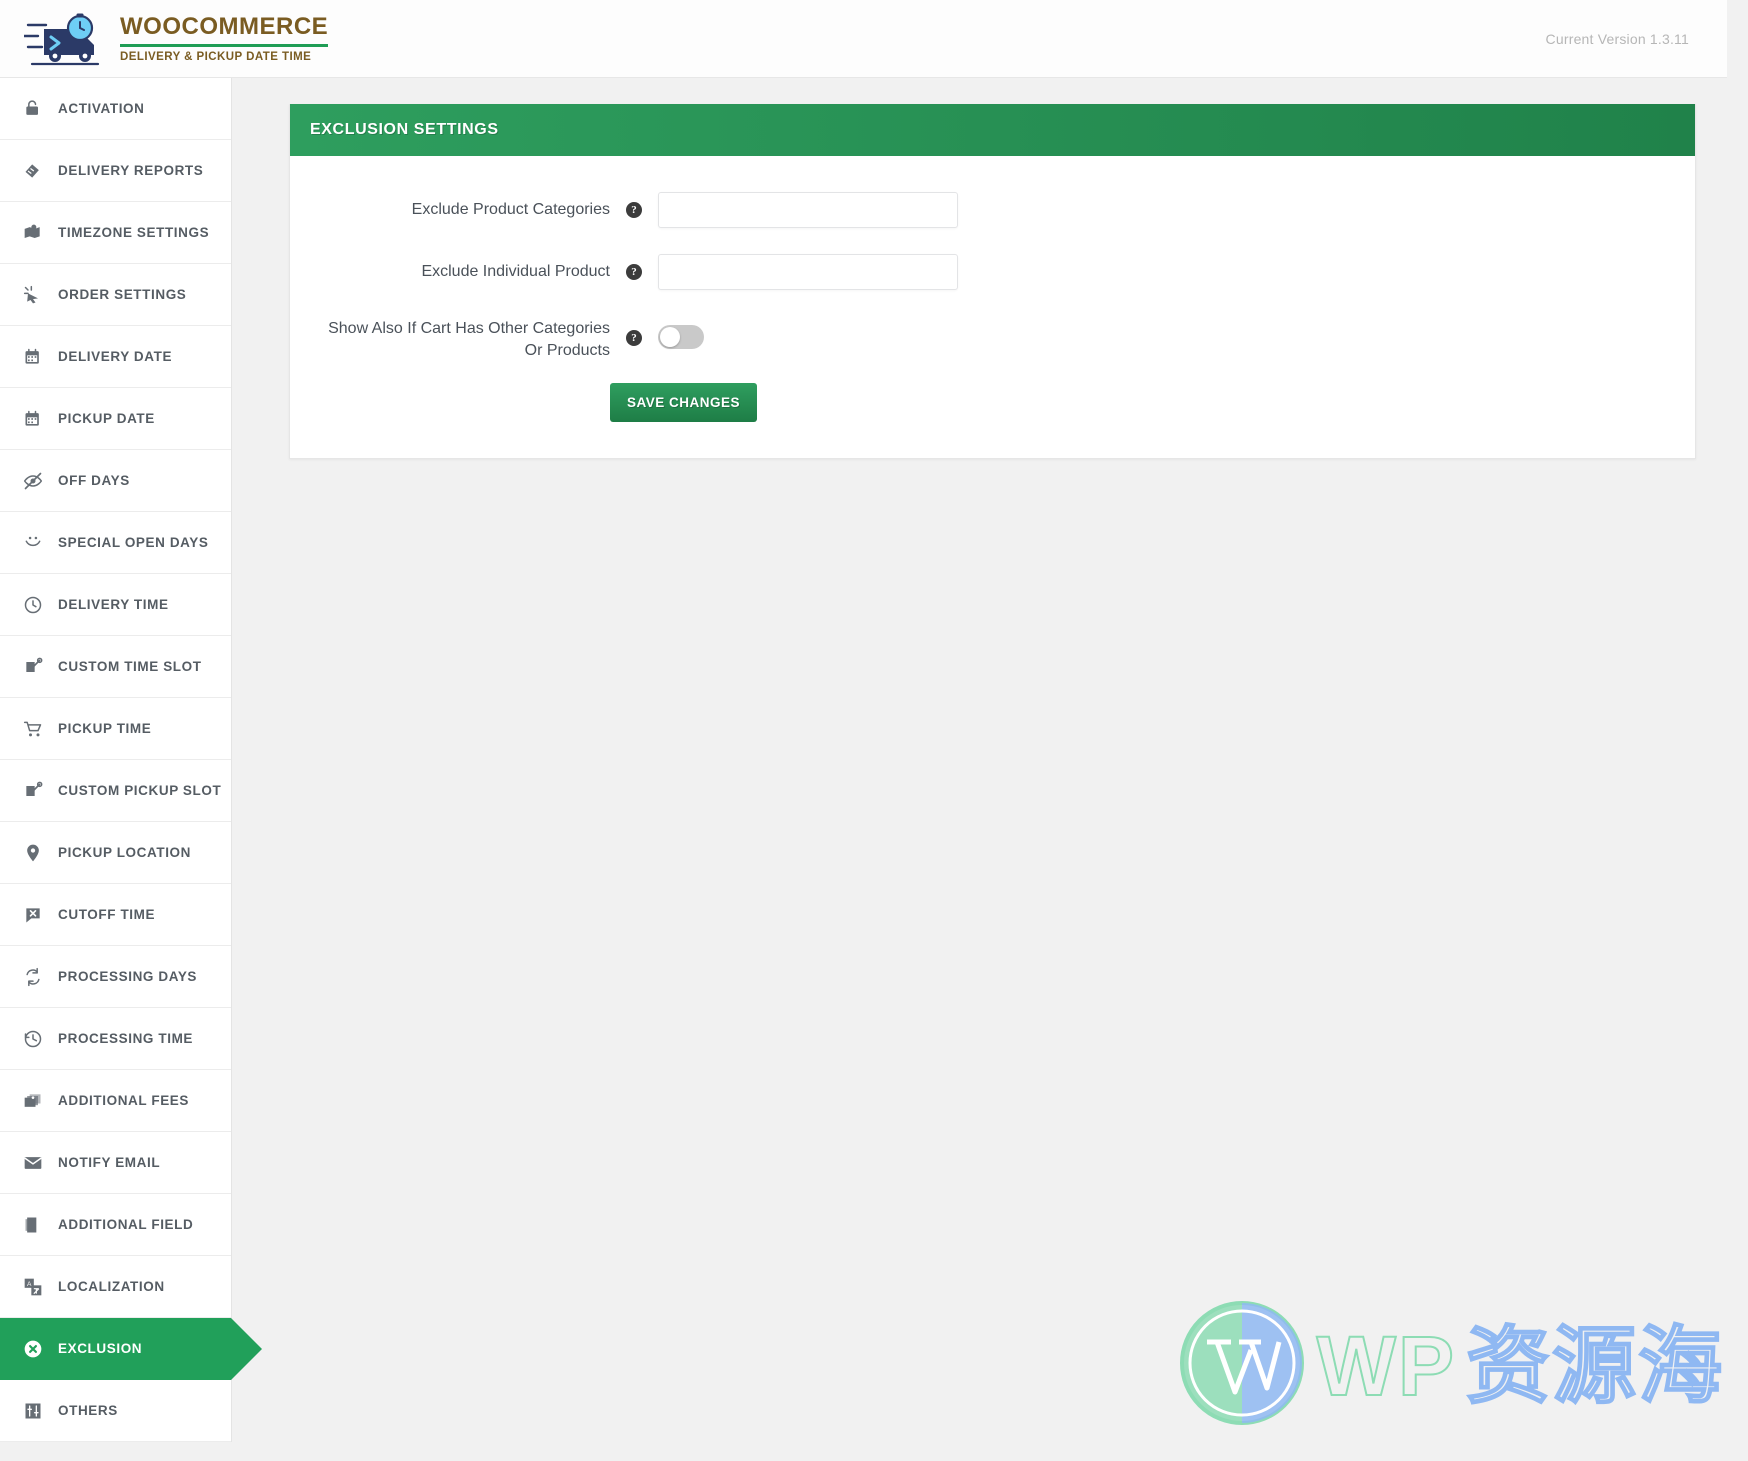 The height and width of the screenshot is (1461, 1748). I want to click on sidebar-item-off-days: OFF DAYS, so click(115, 481).